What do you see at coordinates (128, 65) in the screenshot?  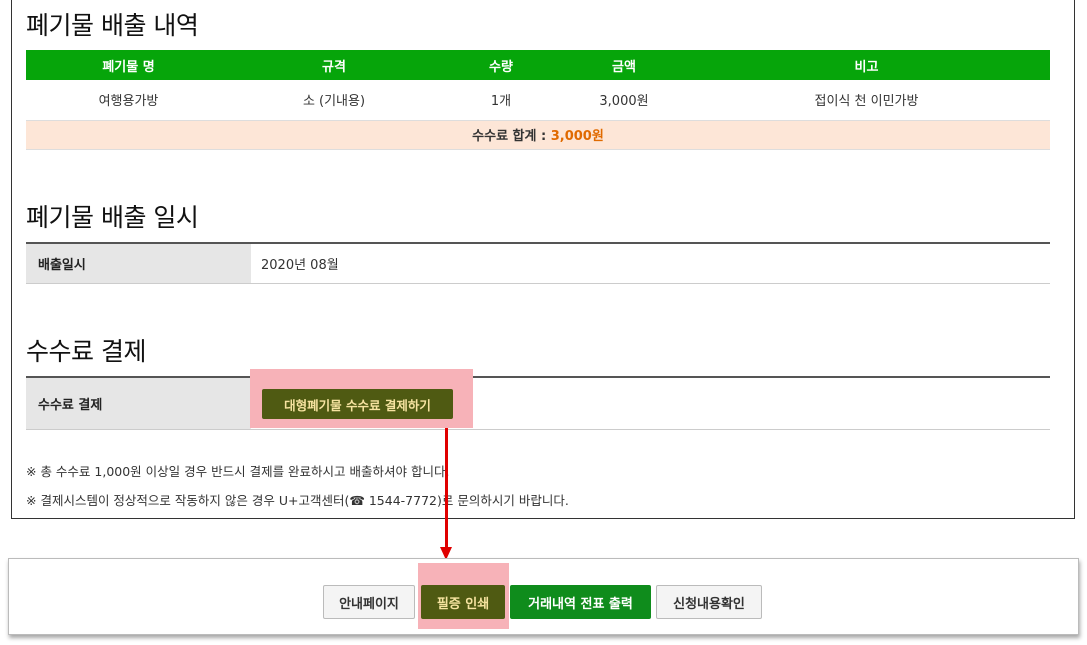 I see `column-header-name: 폐기물 명` at bounding box center [128, 65].